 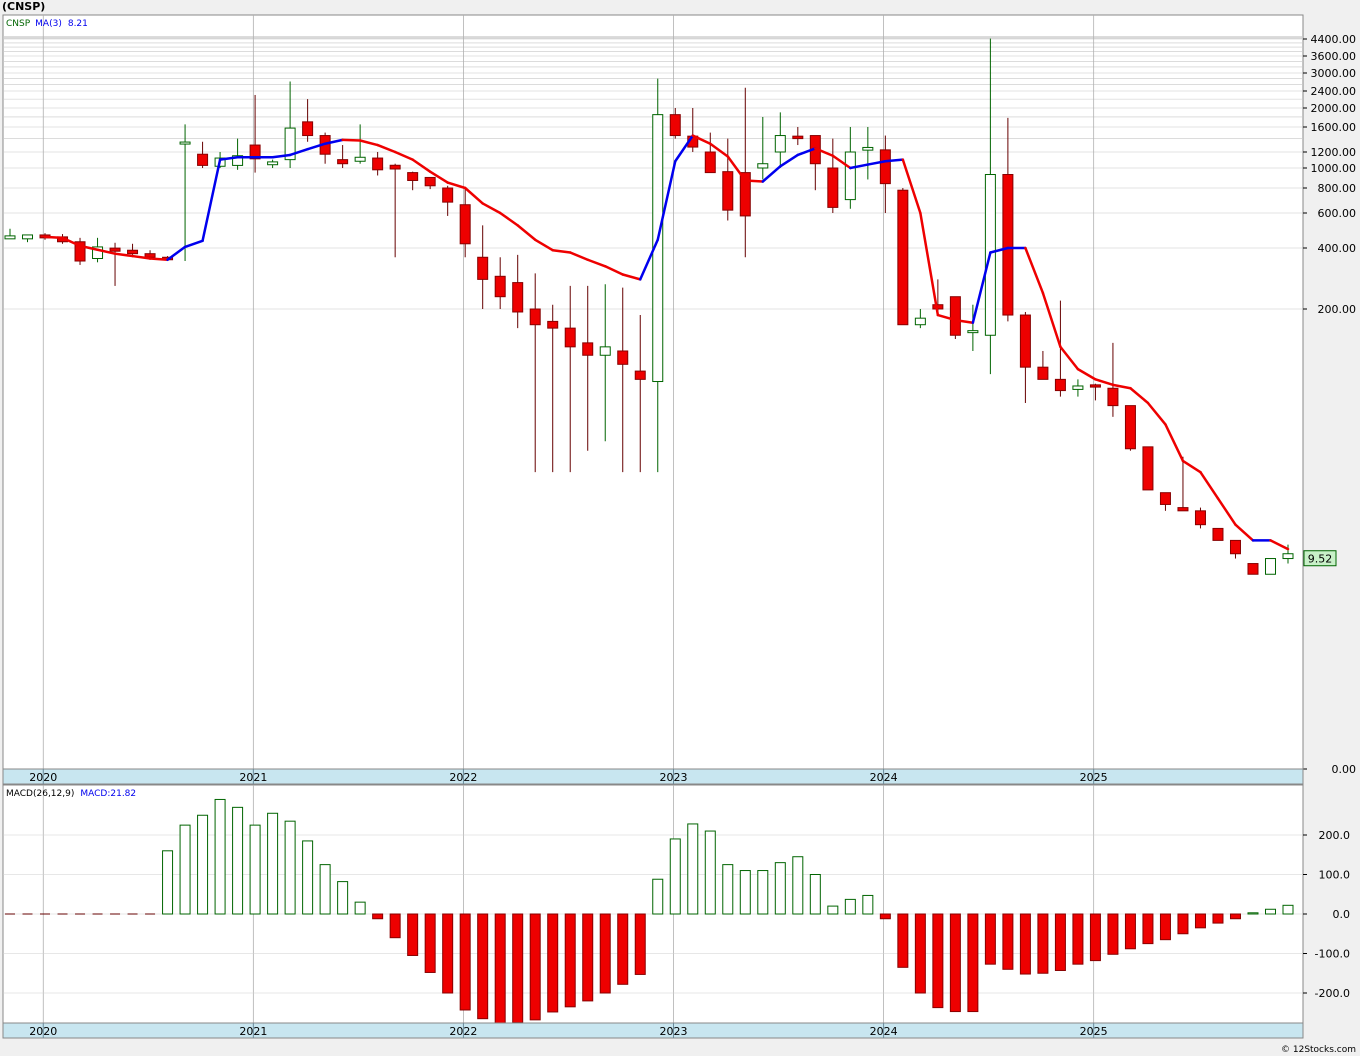 What do you see at coordinates (1334, 127) in the screenshot?
I see `price-tick-label: 1600.00` at bounding box center [1334, 127].